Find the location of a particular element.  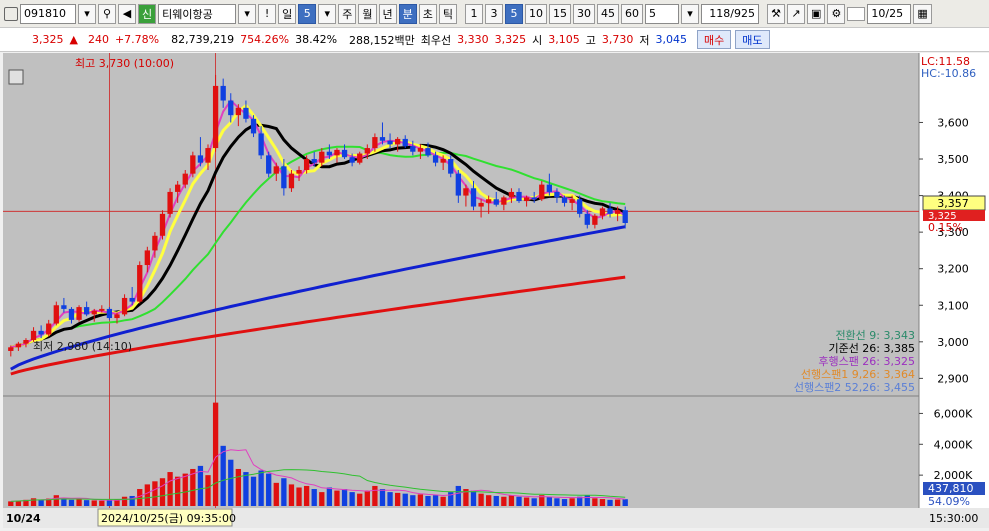

credit-tag: 신 is located at coordinates (147, 13).